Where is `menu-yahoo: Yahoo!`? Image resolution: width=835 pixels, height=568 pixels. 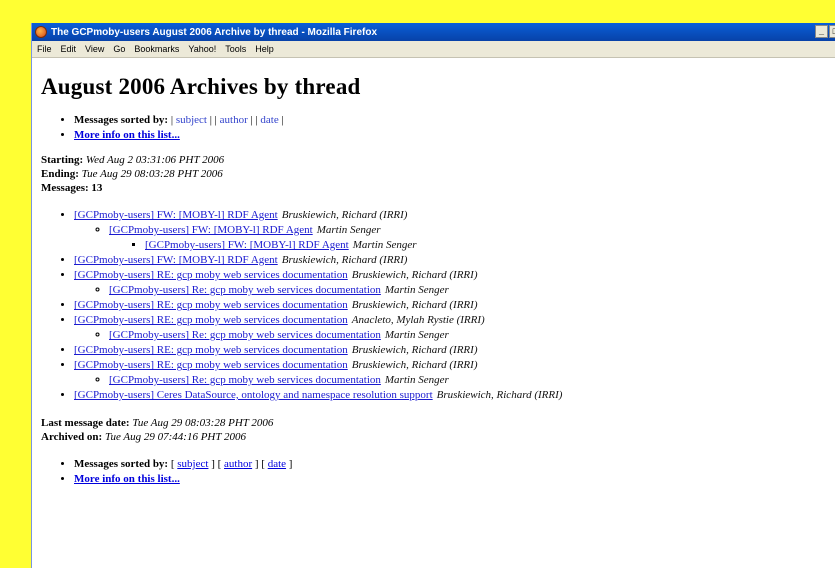 menu-yahoo: Yahoo! is located at coordinates (202, 49).